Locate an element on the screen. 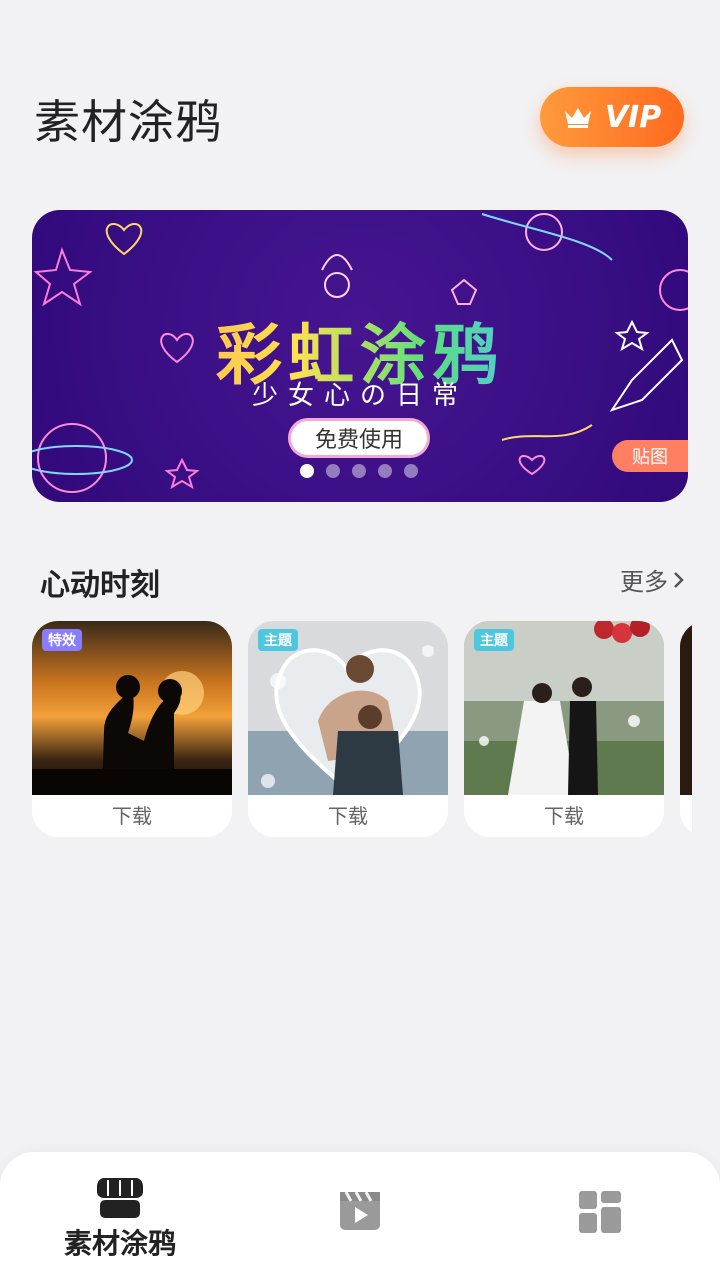  video-icon is located at coordinates (360, 1210).